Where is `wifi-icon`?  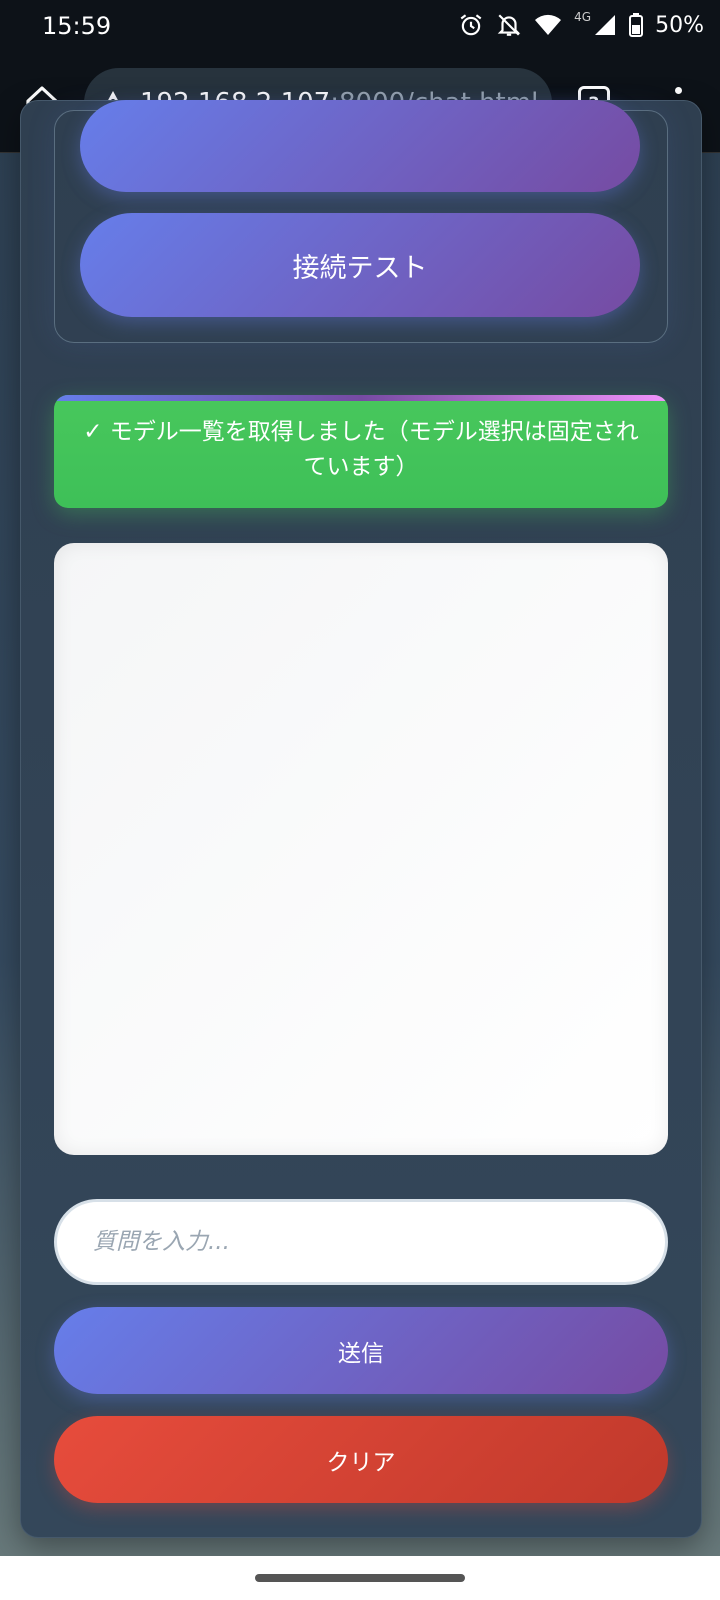 wifi-icon is located at coordinates (548, 24).